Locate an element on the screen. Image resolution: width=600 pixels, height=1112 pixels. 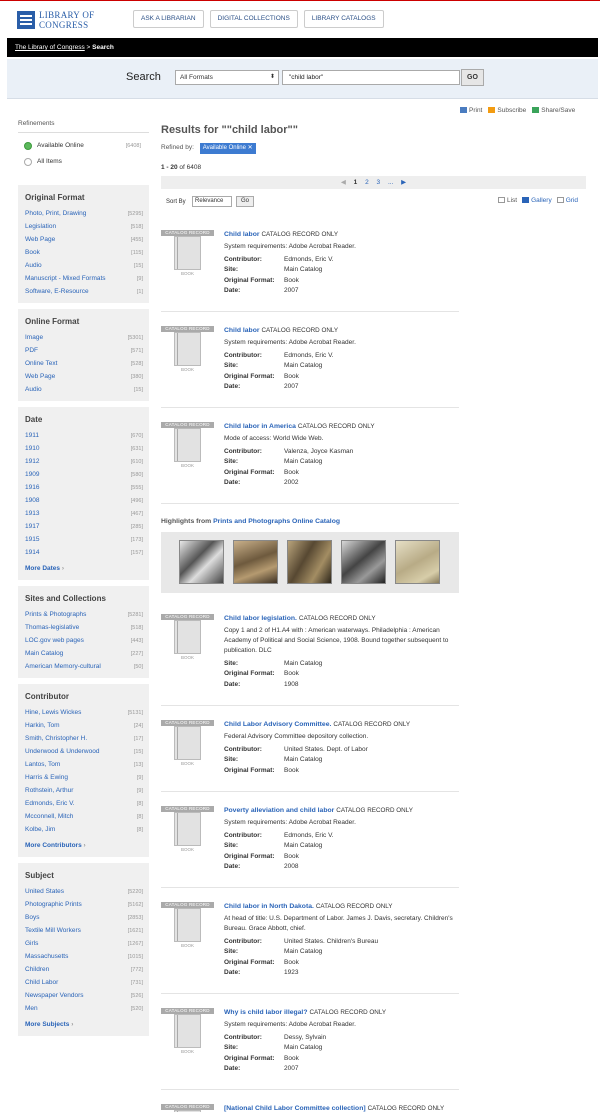
next-page-icon: ▶ is located at coordinates (403, 182).